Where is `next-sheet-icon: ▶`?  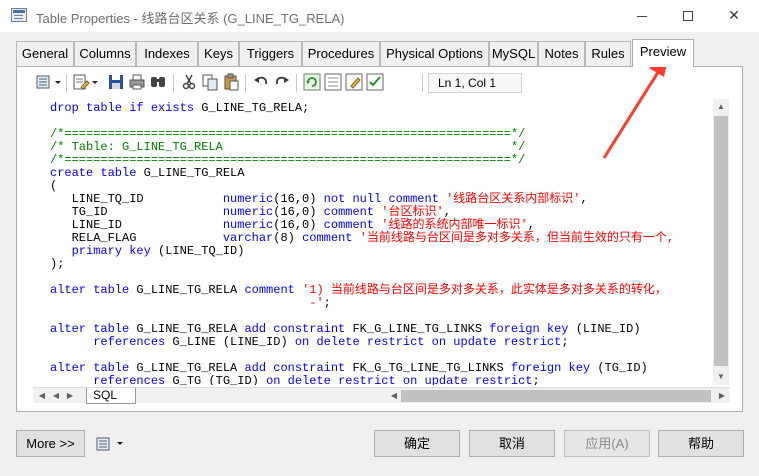 next-sheet-icon: ▶ is located at coordinates (70, 396).